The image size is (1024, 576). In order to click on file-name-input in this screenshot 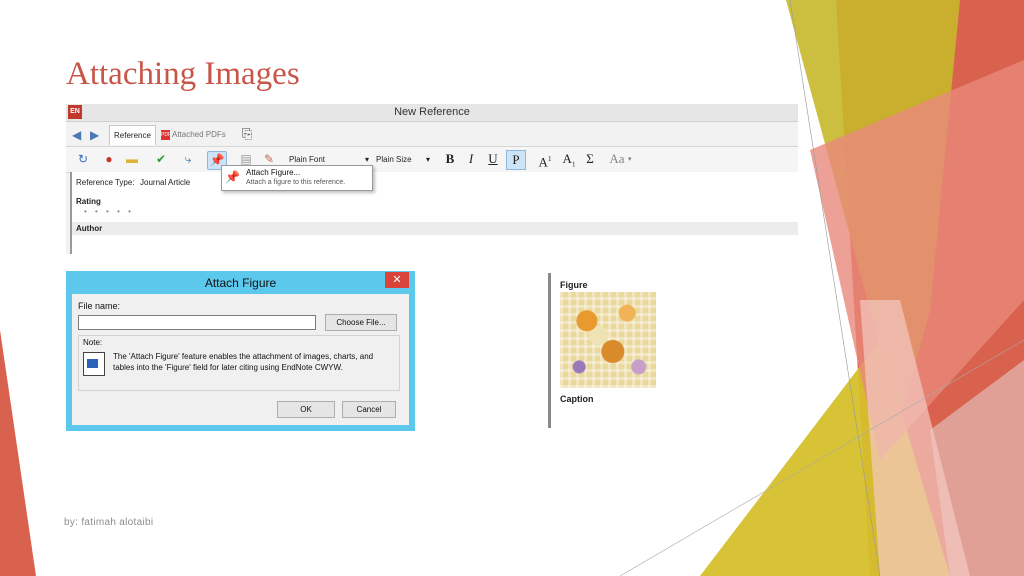, I will do `click(197, 322)`.